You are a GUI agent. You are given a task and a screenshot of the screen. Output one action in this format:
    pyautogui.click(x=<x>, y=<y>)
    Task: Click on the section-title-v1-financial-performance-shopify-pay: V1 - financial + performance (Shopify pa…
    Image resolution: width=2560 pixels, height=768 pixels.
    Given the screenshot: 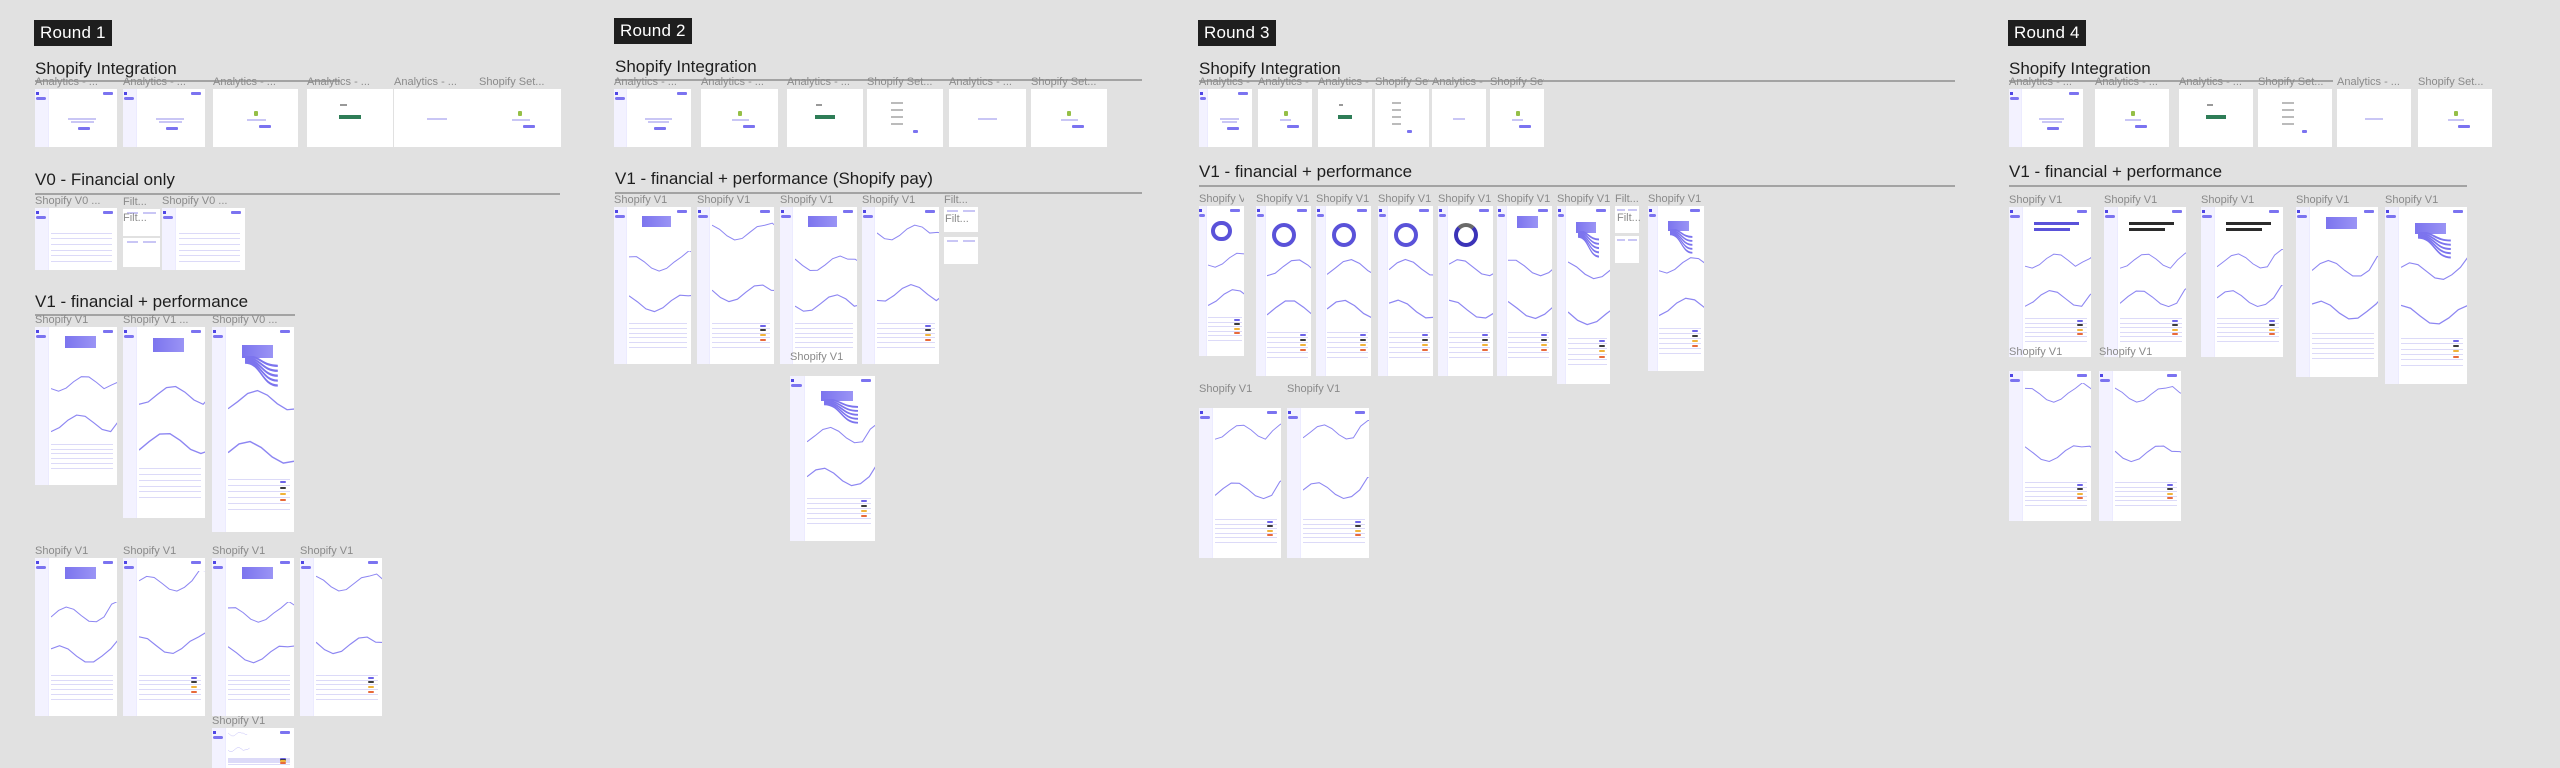 What is the action you would take?
    pyautogui.click(x=774, y=179)
    